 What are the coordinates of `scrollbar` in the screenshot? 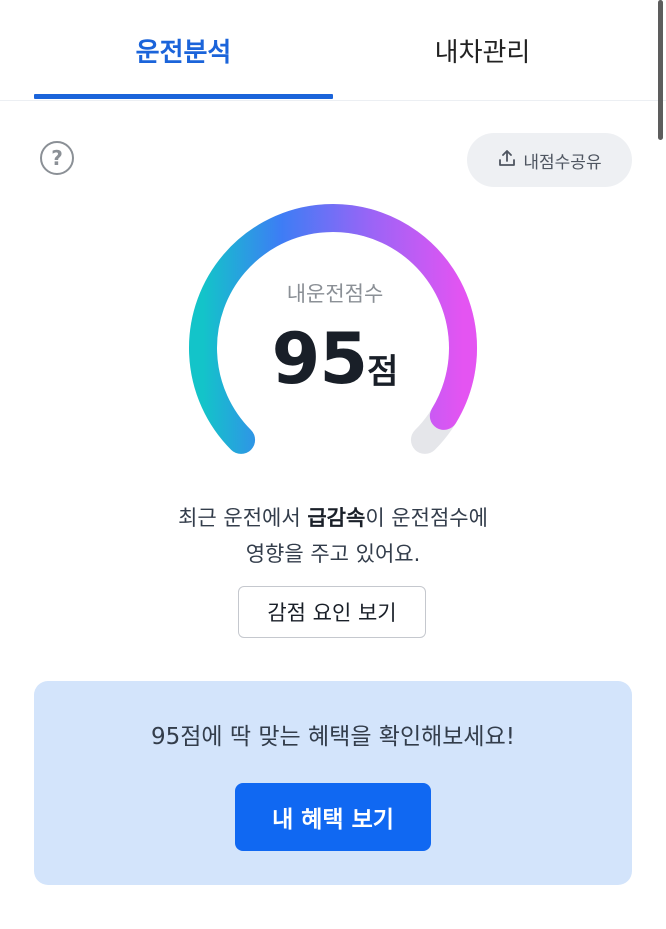 It's located at (660, 70).